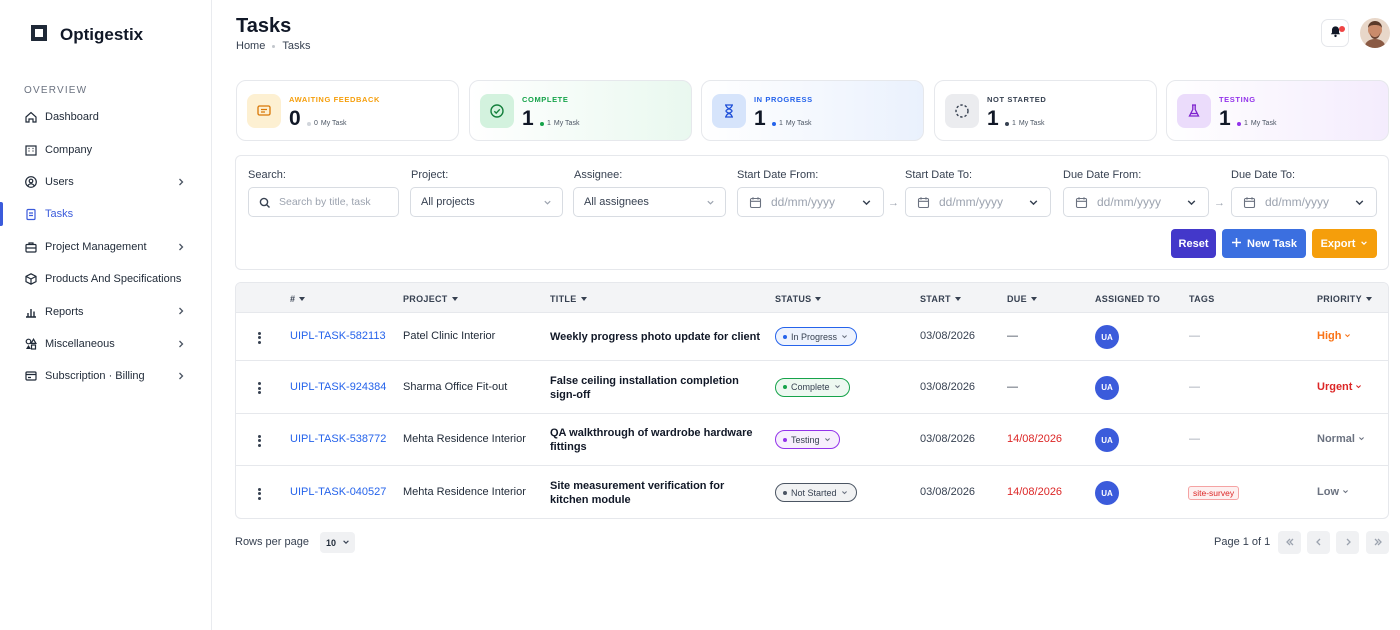 Image resolution: width=1400 pixels, height=630 pixels. I want to click on first-page-button, so click(1289, 542).